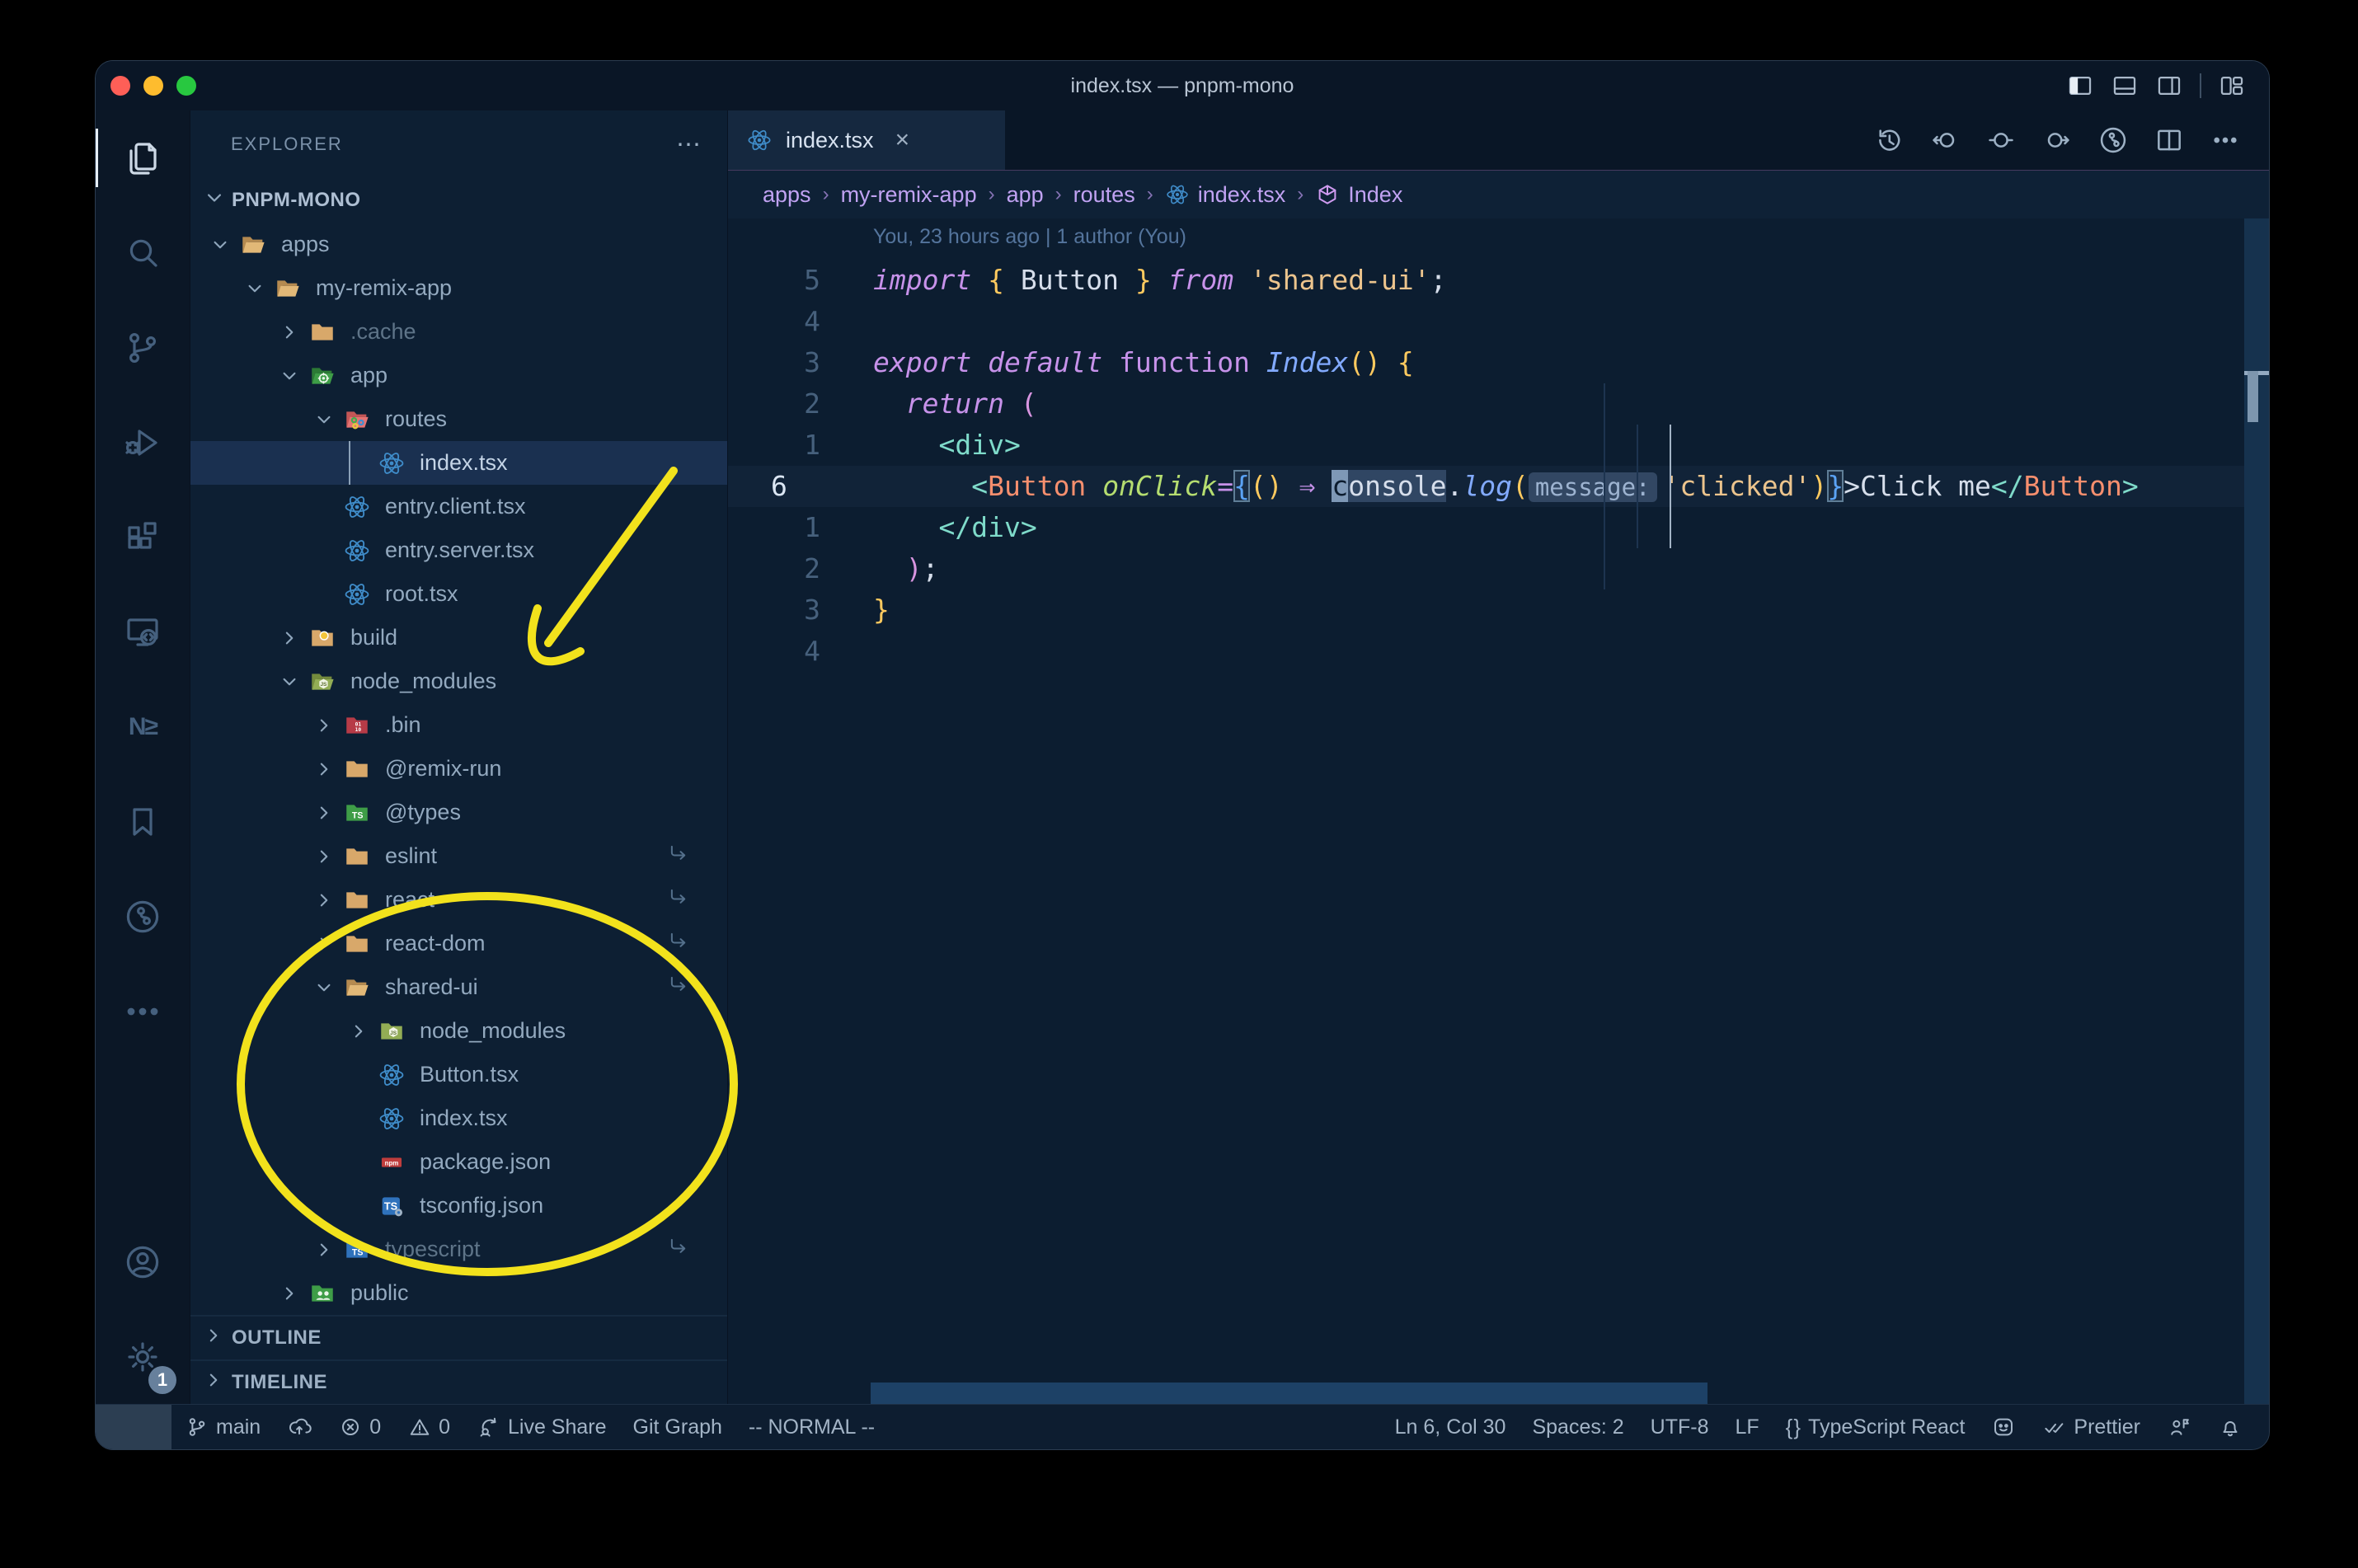  Describe the element at coordinates (459, 200) in the screenshot. I see `tree-root-pnpm-mono: PNPM-MONO` at that location.